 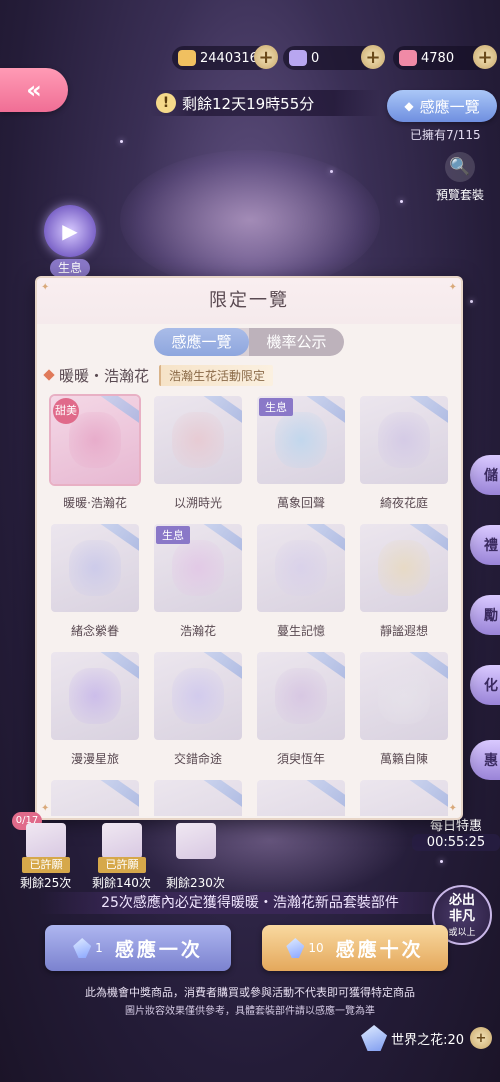 What do you see at coordinates (70, 231) in the screenshot?
I see `play-button: ▶` at bounding box center [70, 231].